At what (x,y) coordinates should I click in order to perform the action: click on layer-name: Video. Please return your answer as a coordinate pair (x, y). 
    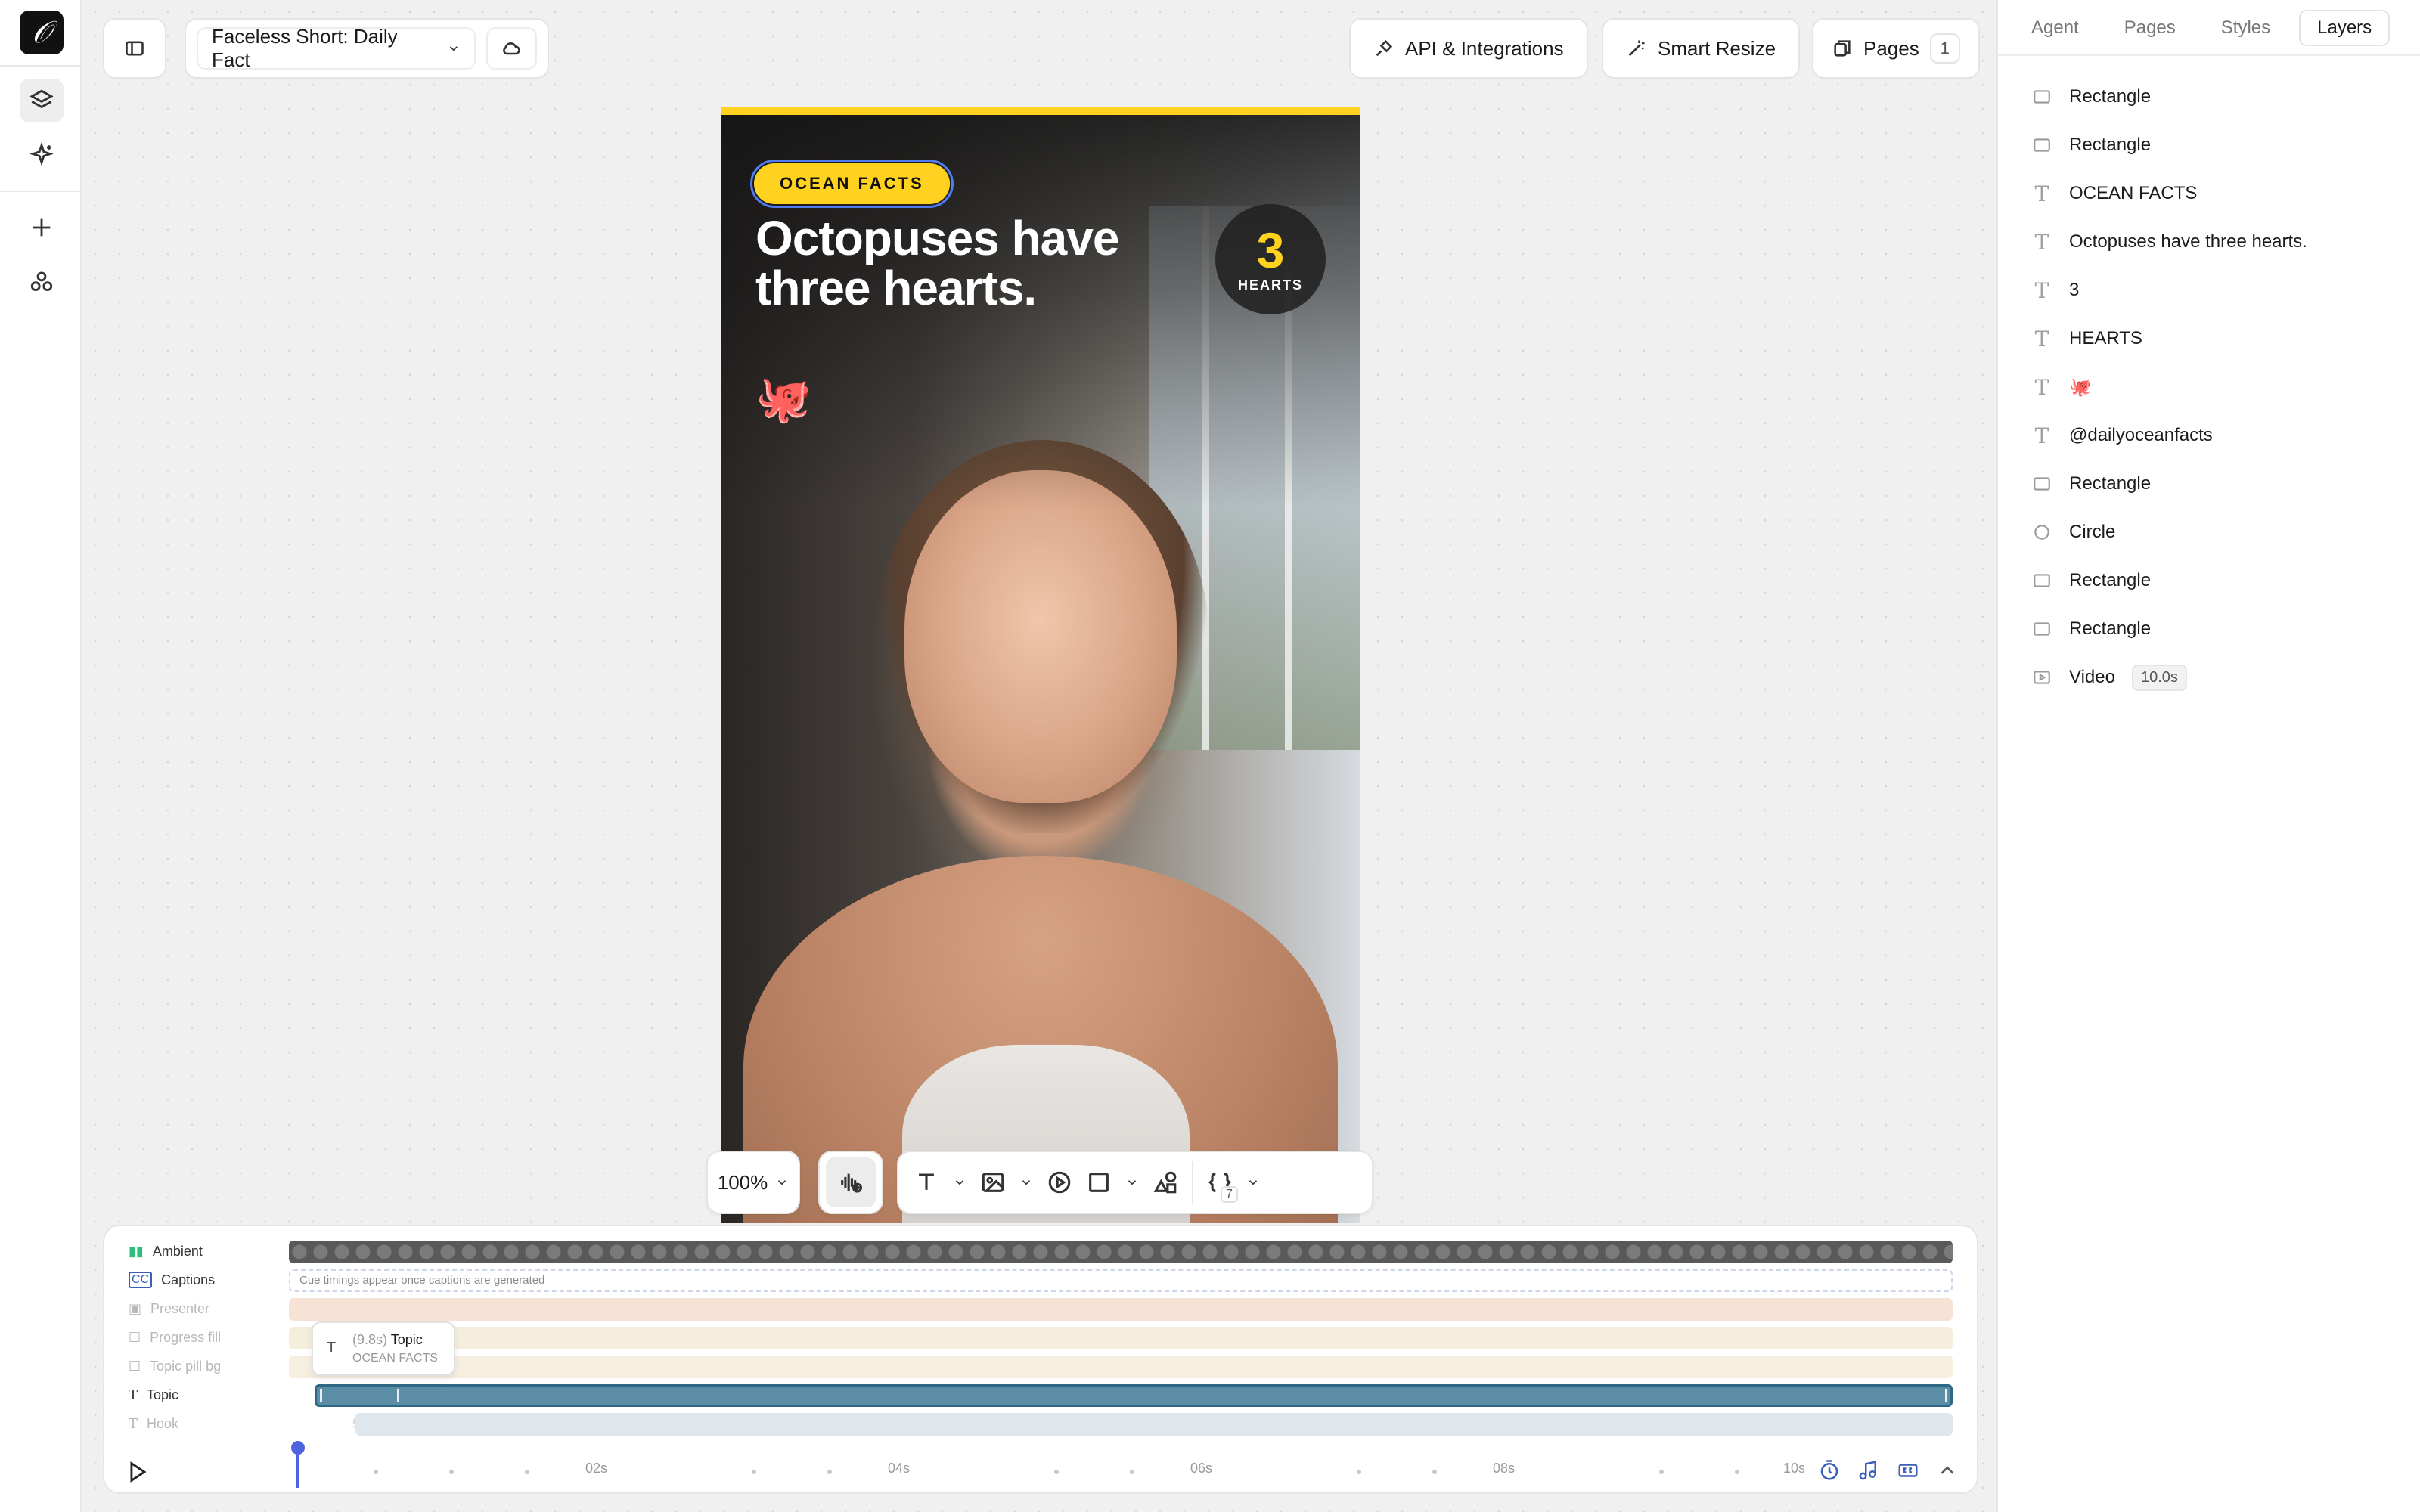
    Looking at the image, I should click on (2092, 677).